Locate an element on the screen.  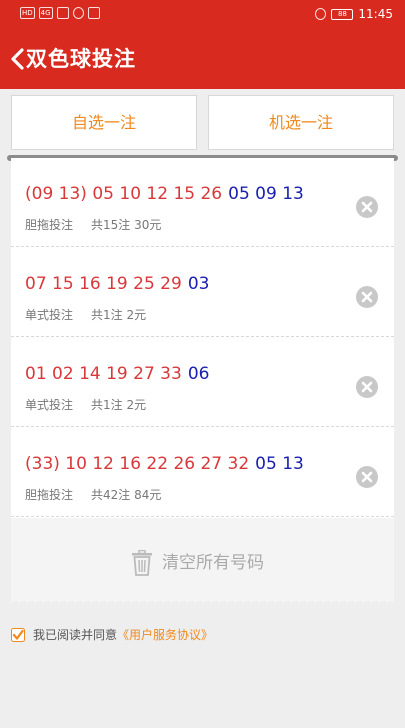
blue-numbers: 06 is located at coordinates (198, 374).